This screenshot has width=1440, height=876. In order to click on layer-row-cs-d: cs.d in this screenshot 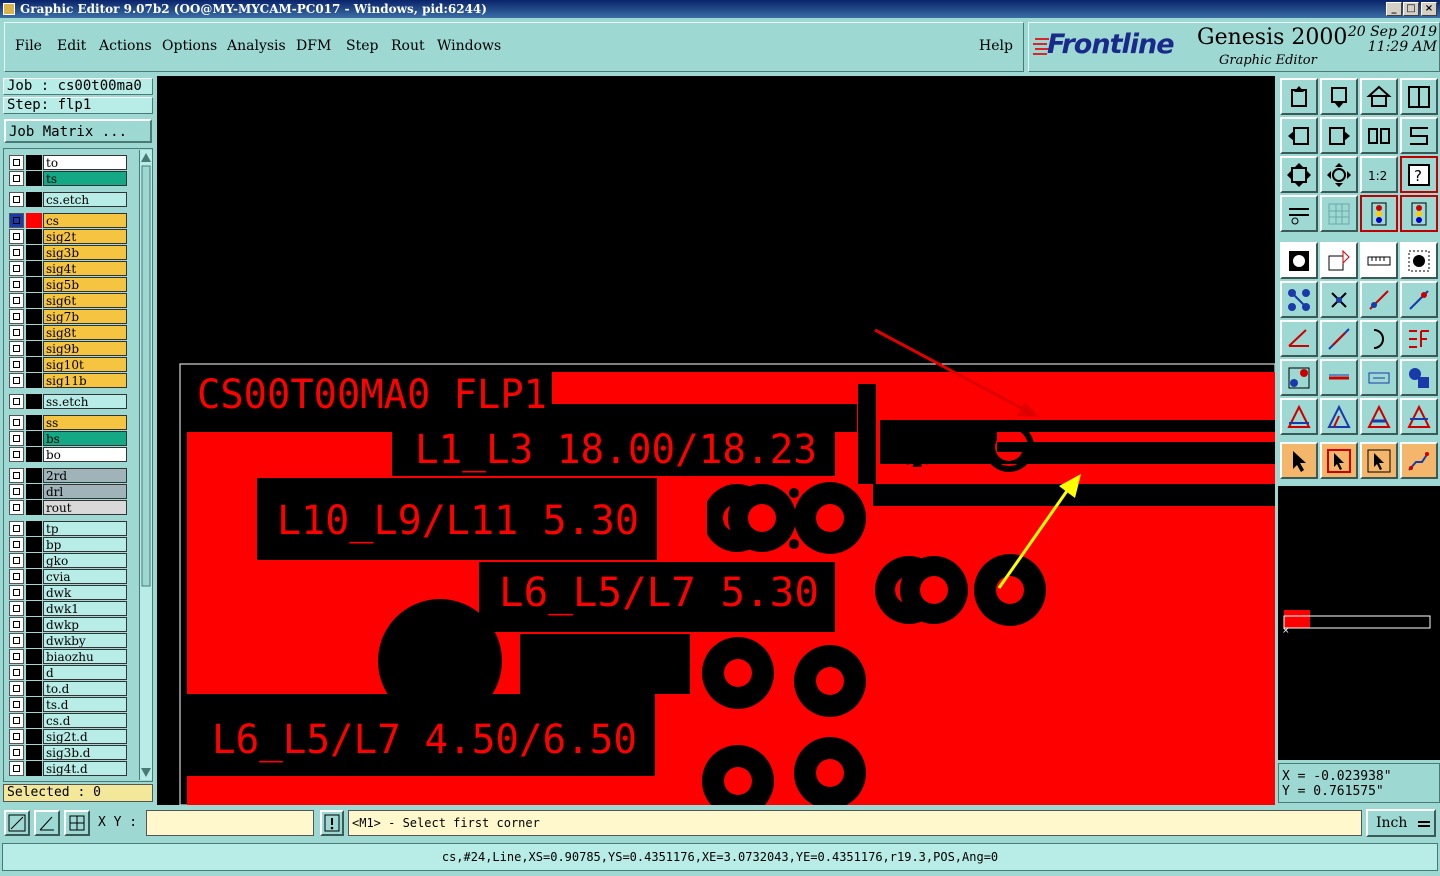, I will do `click(68, 720)`.